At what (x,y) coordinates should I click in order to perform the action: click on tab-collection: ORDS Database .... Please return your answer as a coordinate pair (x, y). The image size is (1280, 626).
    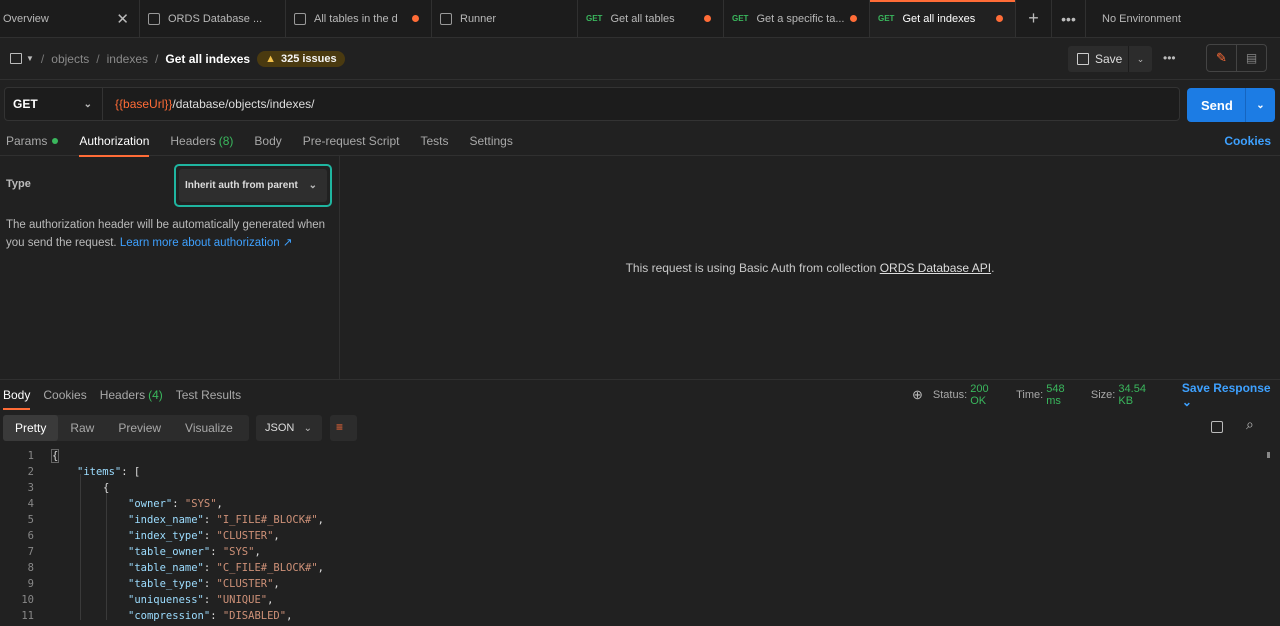
    Looking at the image, I should click on (213, 18).